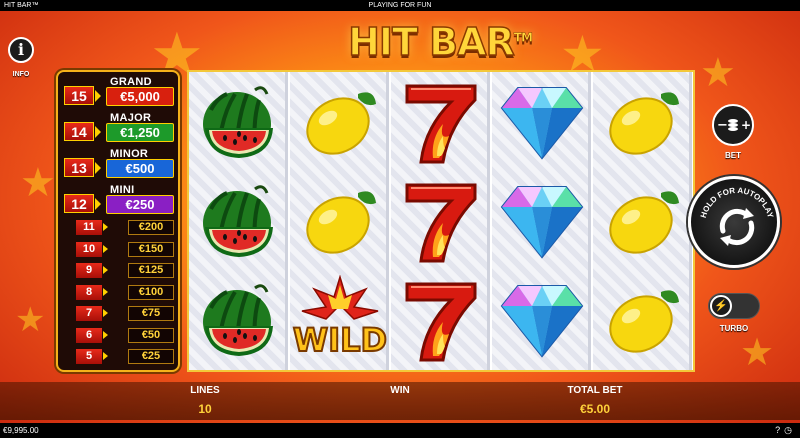  I want to click on prize-symbol-count: 11, so click(89, 227).